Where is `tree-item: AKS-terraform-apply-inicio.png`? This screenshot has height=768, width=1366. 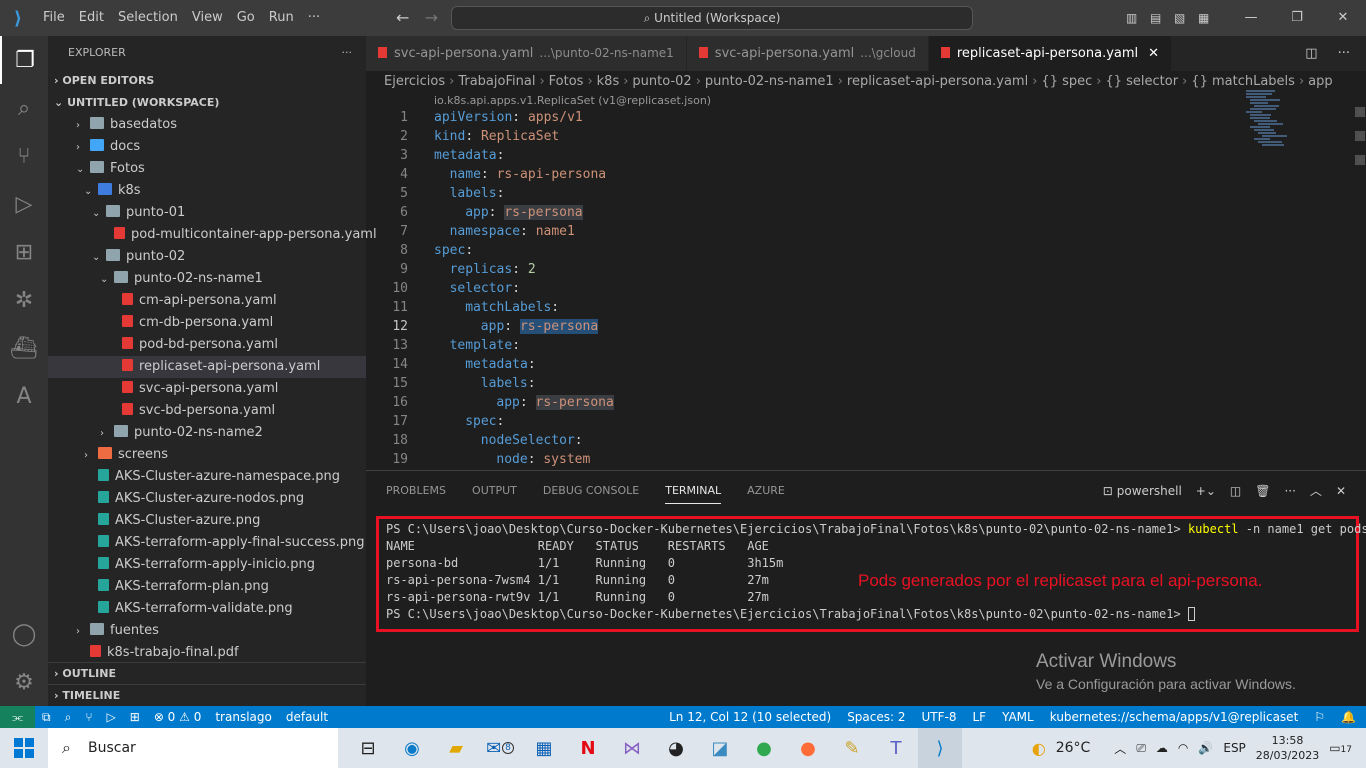 tree-item: AKS-terraform-apply-inicio.png is located at coordinates (207, 565).